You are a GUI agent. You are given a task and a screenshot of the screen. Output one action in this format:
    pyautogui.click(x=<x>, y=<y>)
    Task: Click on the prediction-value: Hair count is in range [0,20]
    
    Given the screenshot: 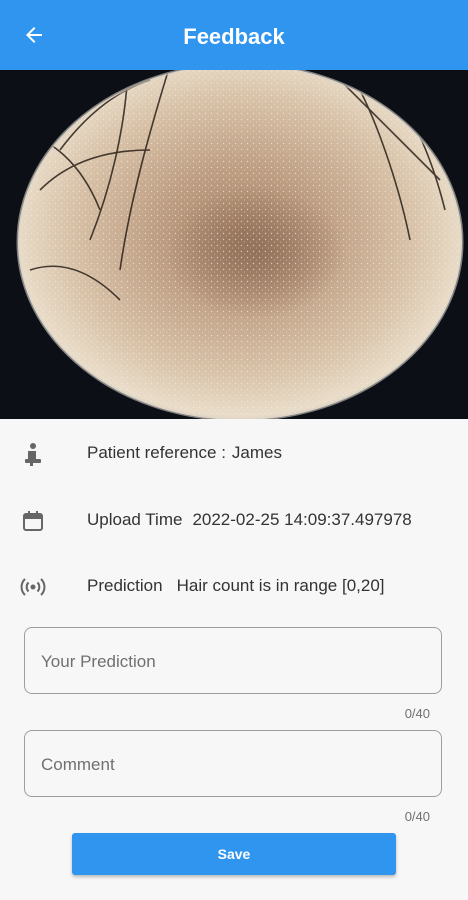 What is the action you would take?
    pyautogui.click(x=280, y=585)
    